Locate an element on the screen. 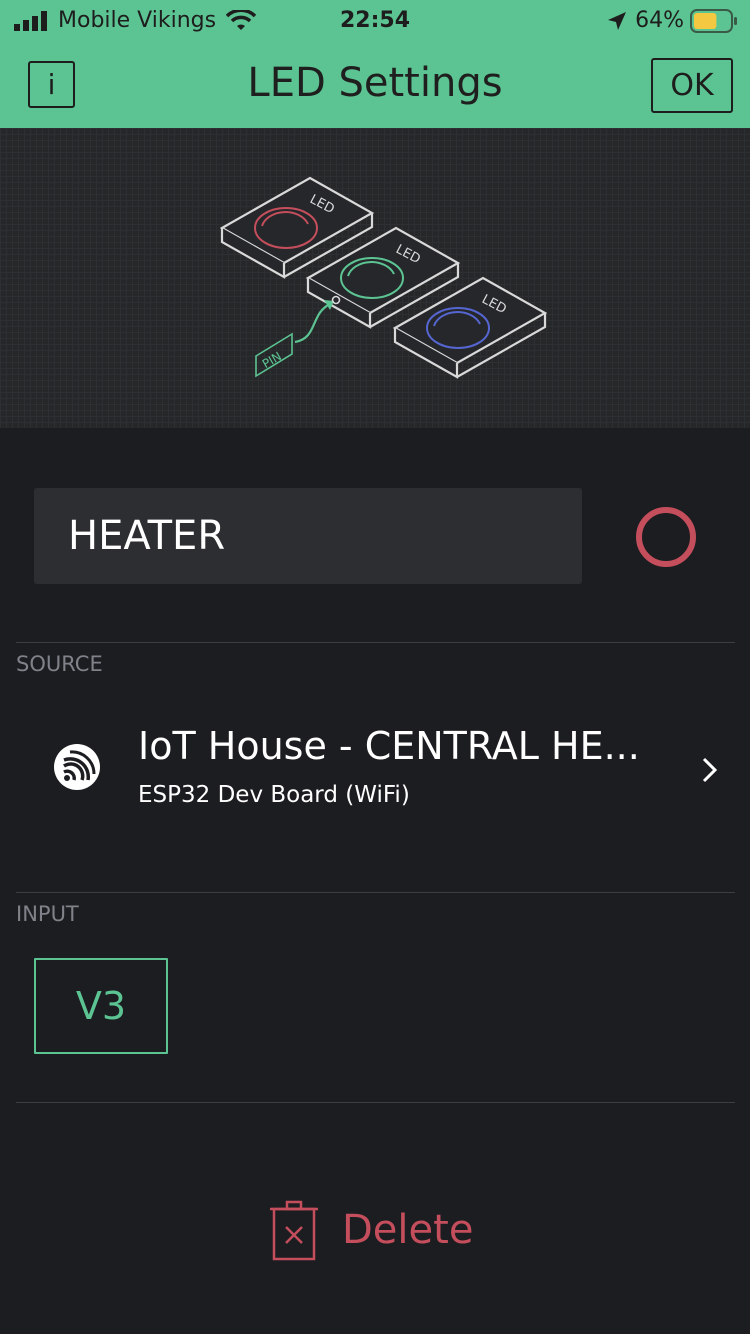  led-modules-diagram: LED LED LED PIN is located at coordinates (383, 277).